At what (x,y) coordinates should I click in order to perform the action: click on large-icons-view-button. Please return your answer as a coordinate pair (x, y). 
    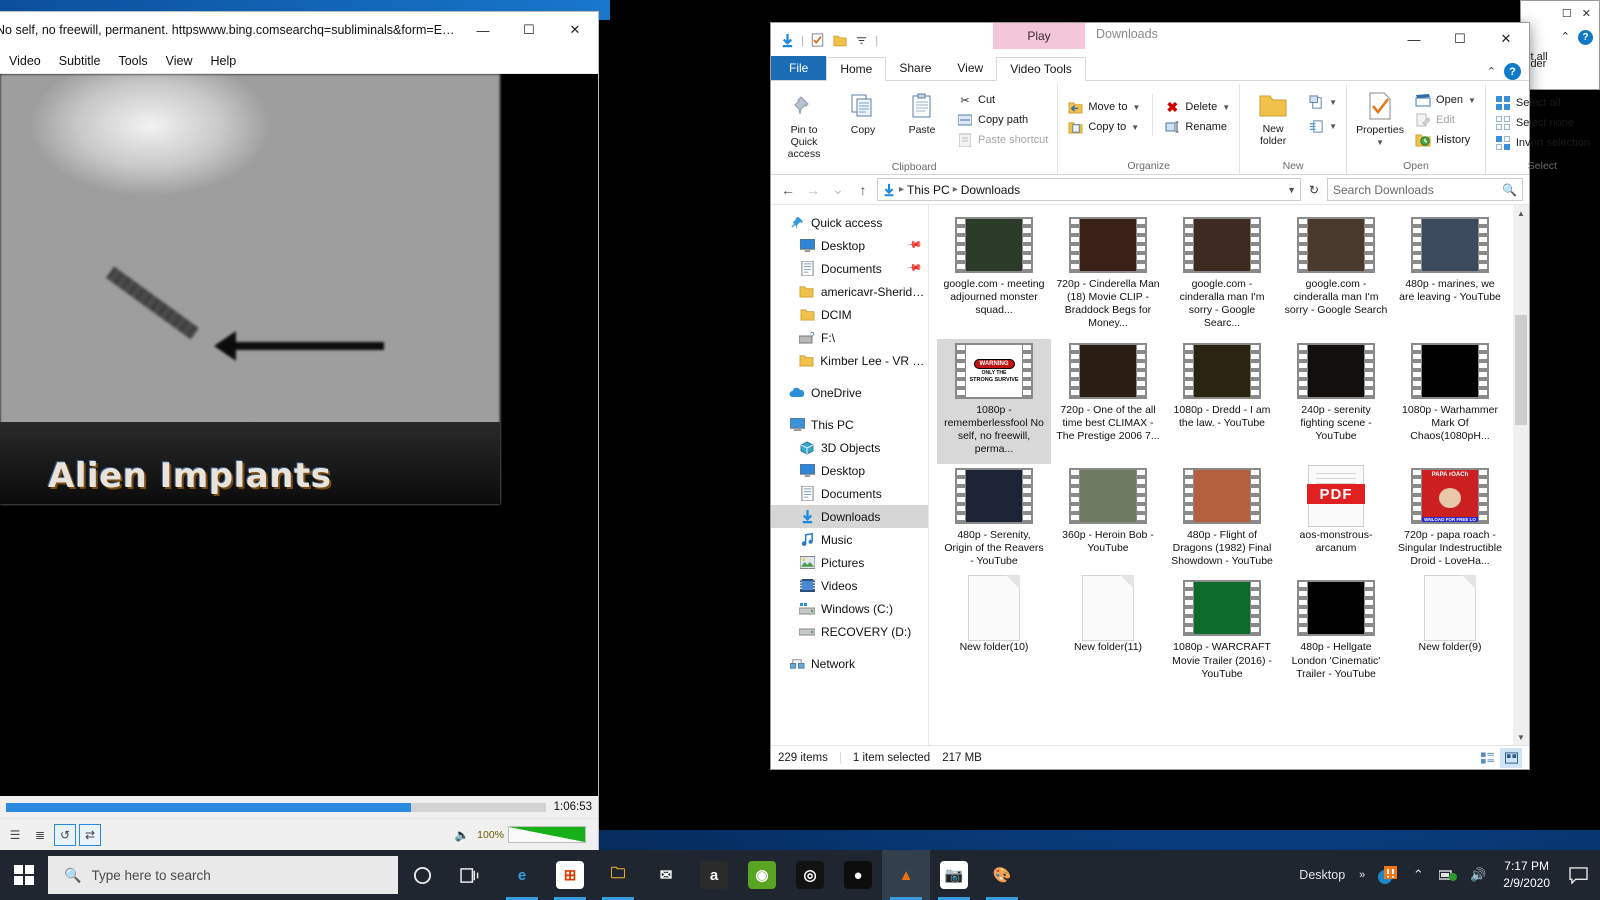
    Looking at the image, I should click on (1511, 757).